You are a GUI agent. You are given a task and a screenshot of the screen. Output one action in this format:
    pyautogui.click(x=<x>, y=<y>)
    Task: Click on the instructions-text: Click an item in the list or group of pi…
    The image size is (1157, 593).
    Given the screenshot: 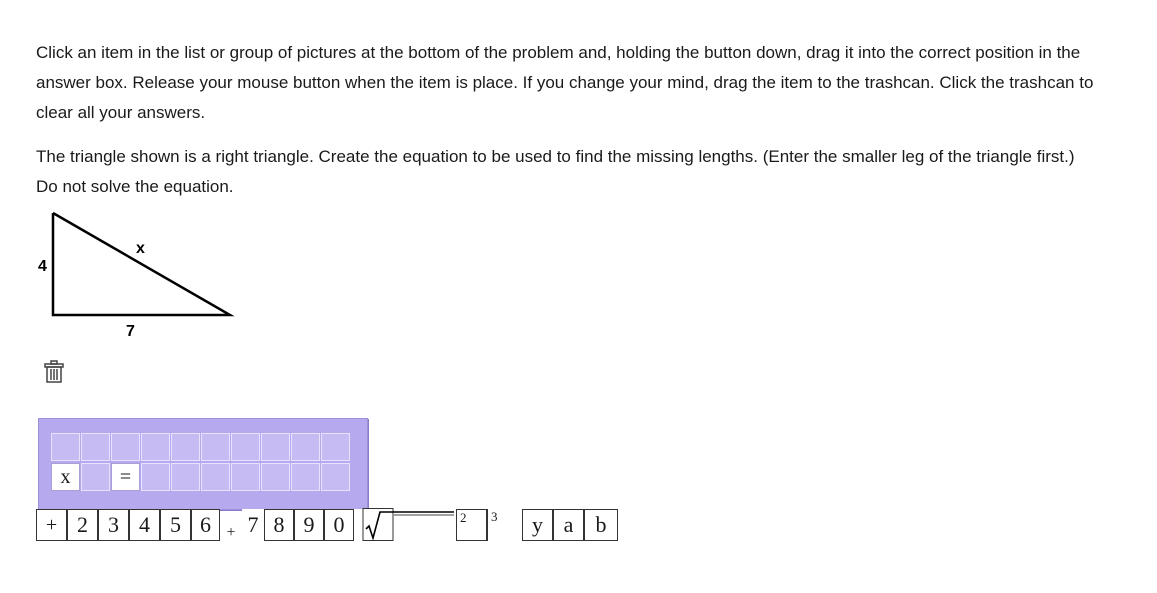 What is the action you would take?
    pyautogui.click(x=565, y=82)
    